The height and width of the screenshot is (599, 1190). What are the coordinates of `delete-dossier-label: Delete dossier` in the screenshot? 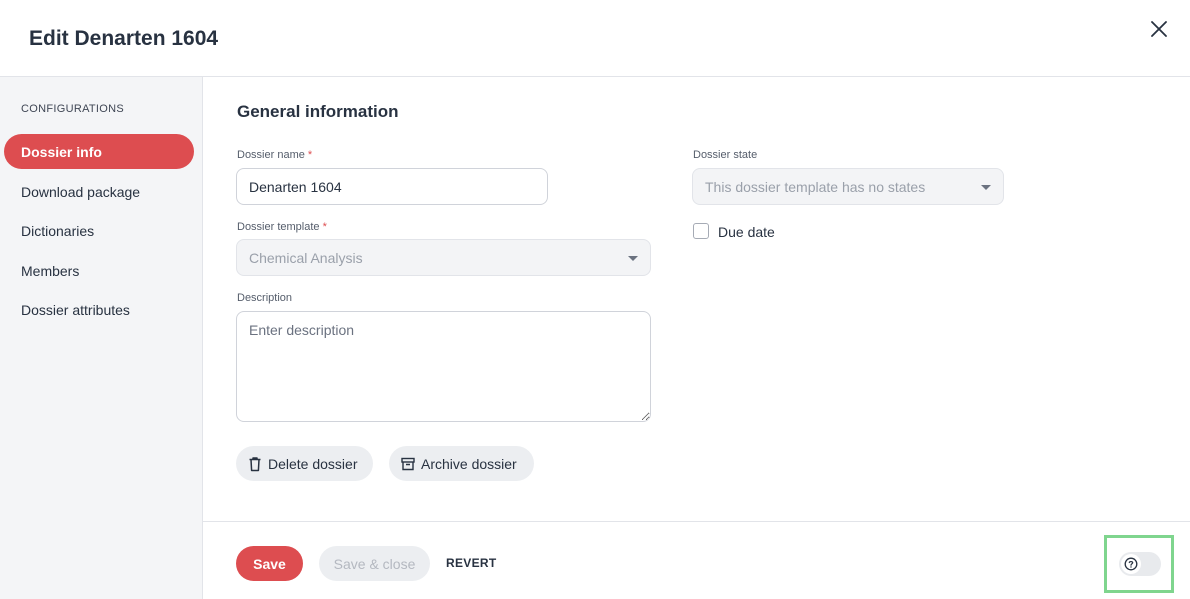 It's located at (313, 463).